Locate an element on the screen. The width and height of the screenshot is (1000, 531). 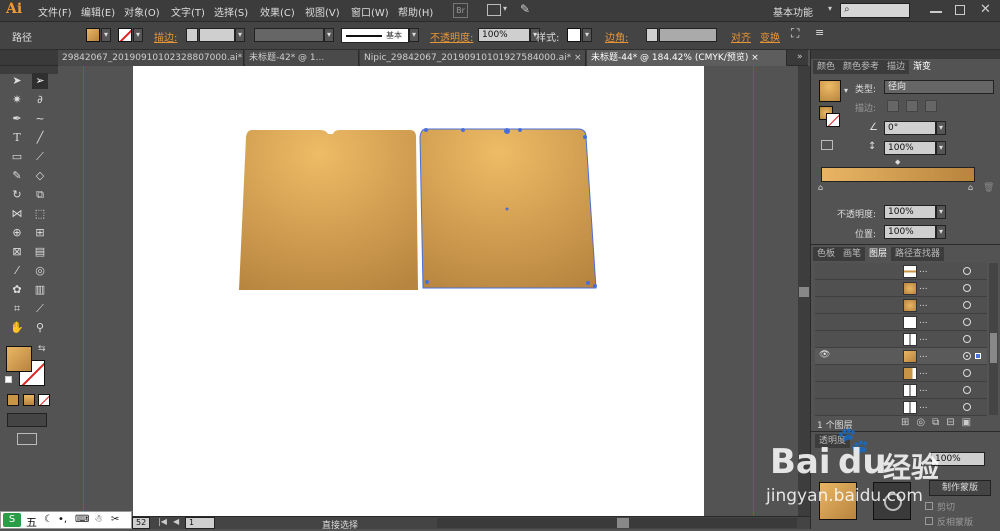
visibility-eye-icon: 👁 is located at coordinates (824, 355).